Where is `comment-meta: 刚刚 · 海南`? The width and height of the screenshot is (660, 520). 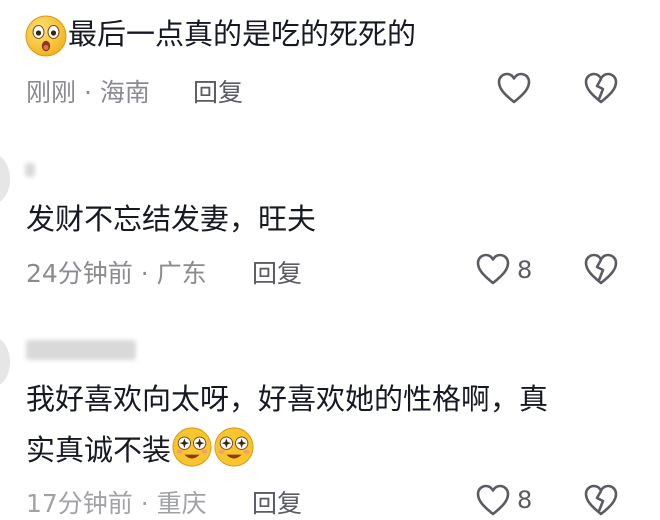 comment-meta: 刚刚 · 海南 is located at coordinates (88, 91).